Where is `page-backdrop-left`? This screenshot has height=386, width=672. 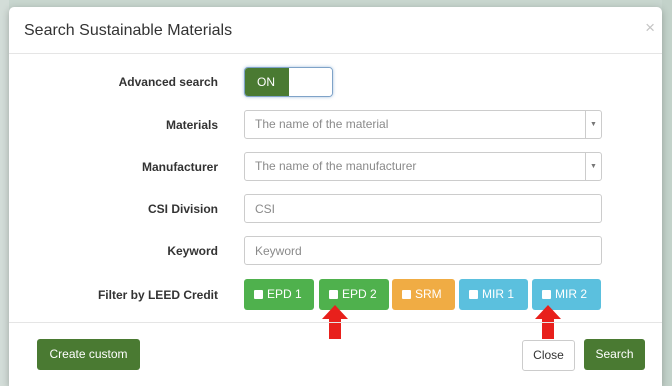
page-backdrop-left is located at coordinates (4, 193).